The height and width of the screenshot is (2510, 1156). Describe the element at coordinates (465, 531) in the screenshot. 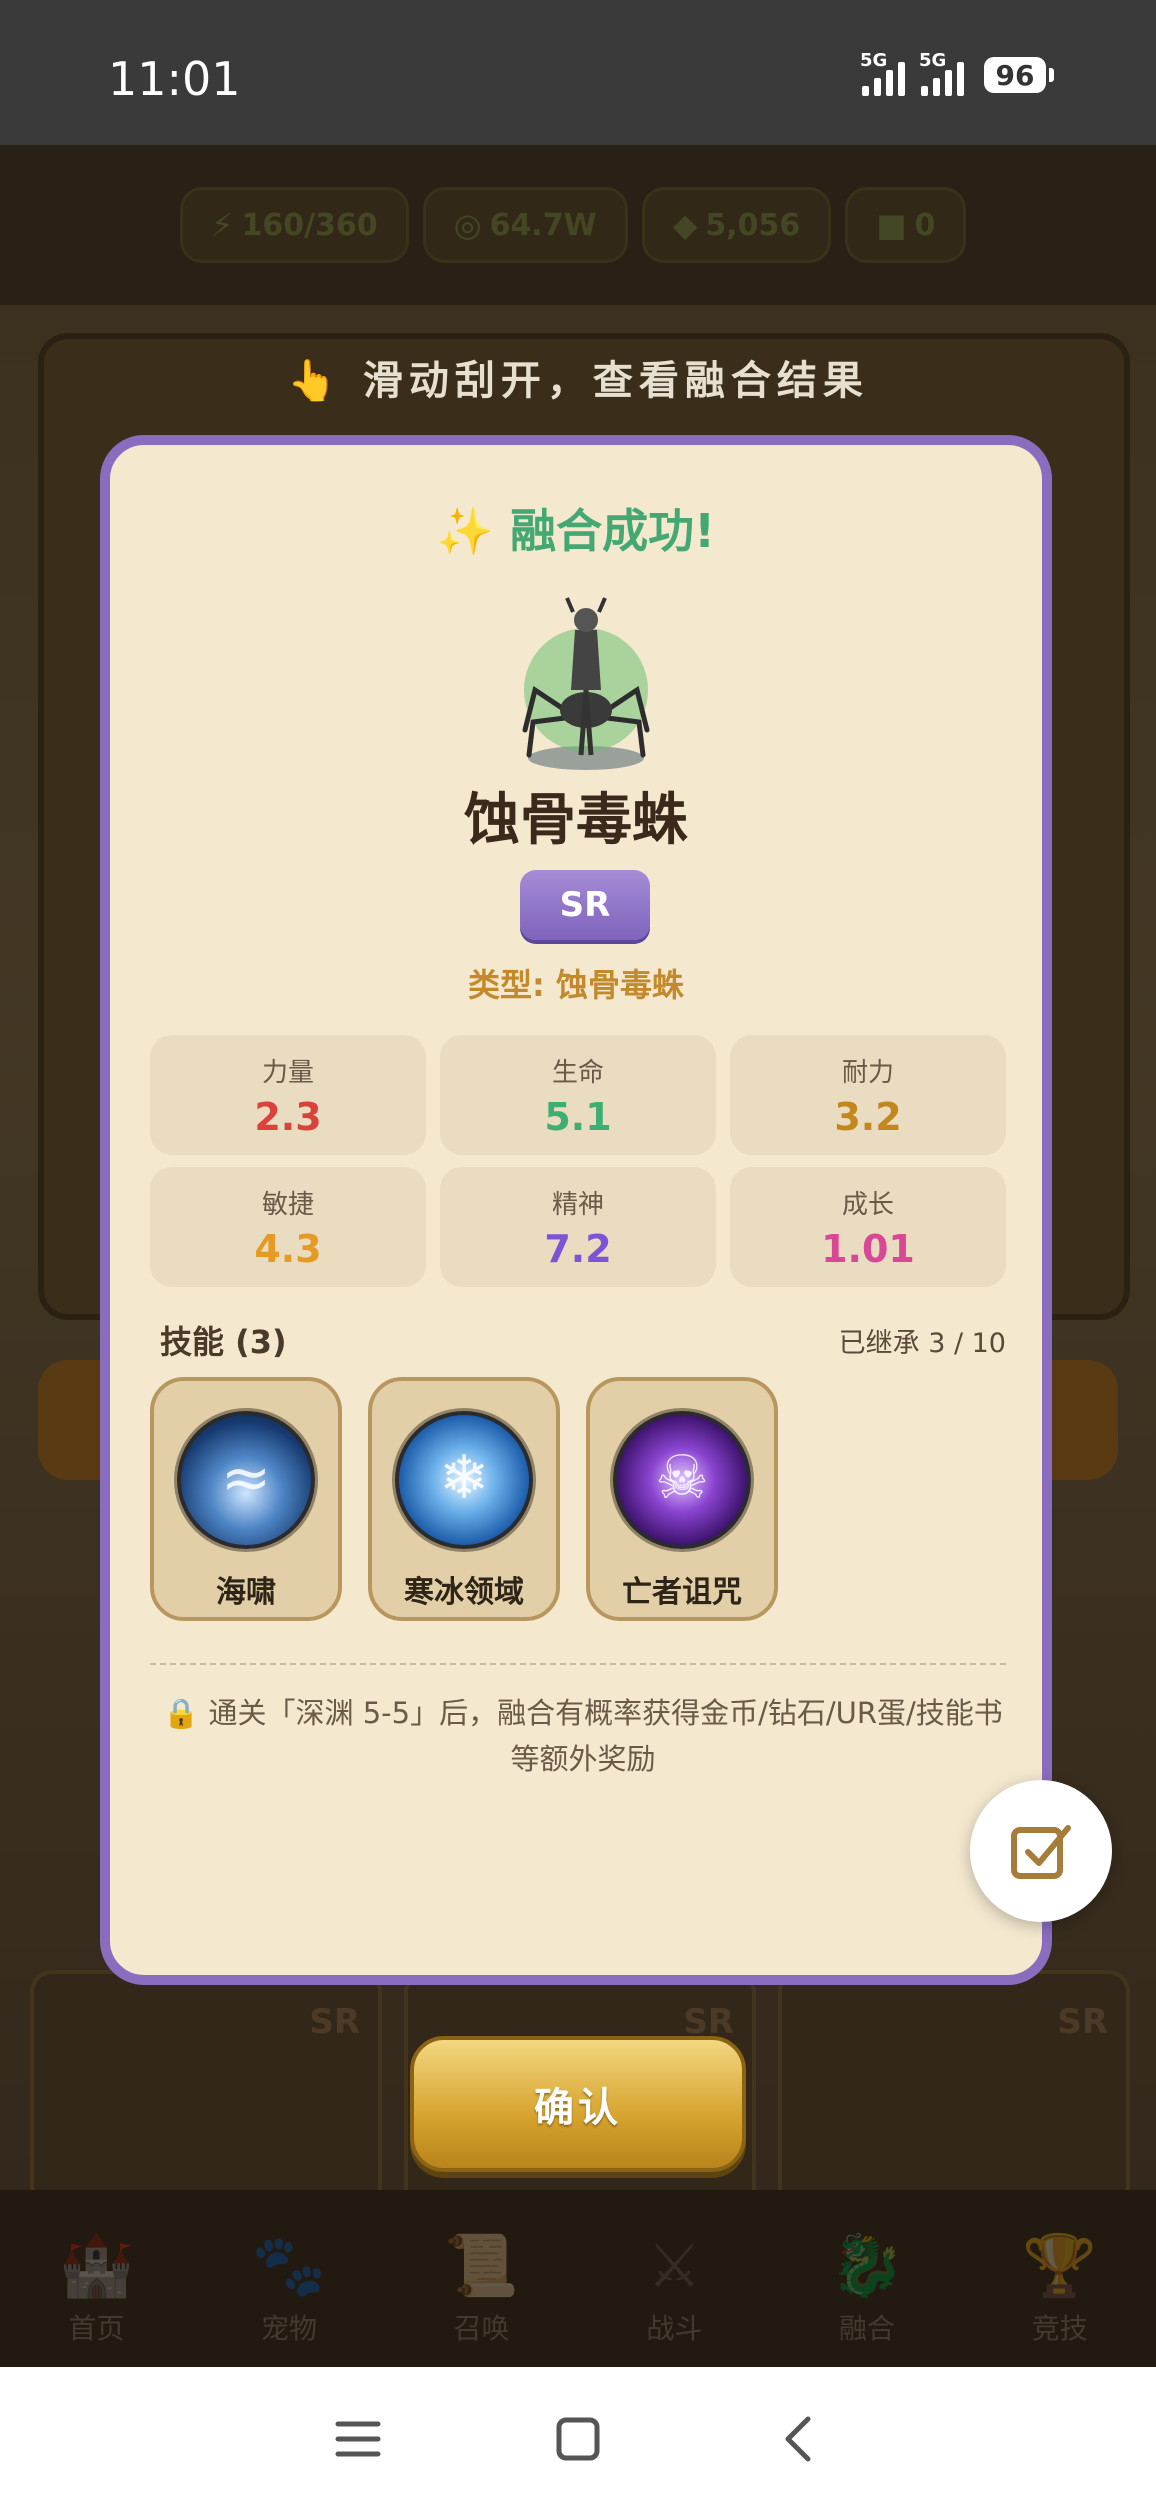

I see `sparkle-icon: ✨` at that location.